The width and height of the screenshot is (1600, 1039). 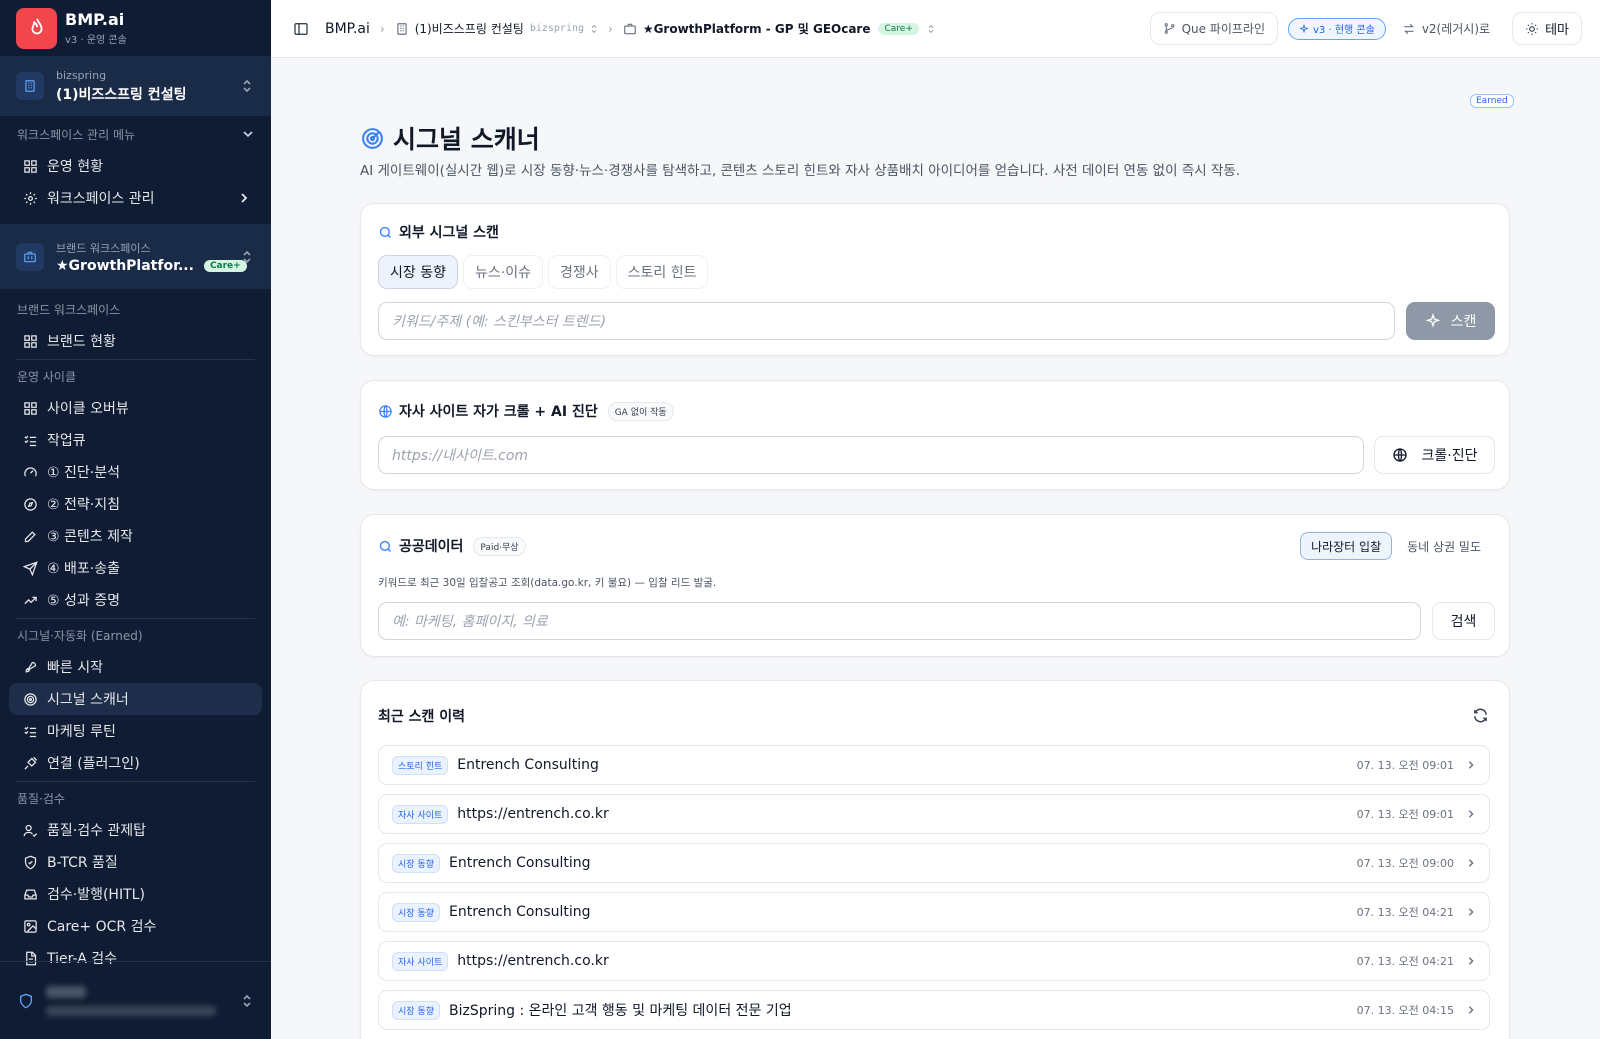 I want to click on sidebar-item-label: ④ 배포·송출, so click(x=83, y=569).